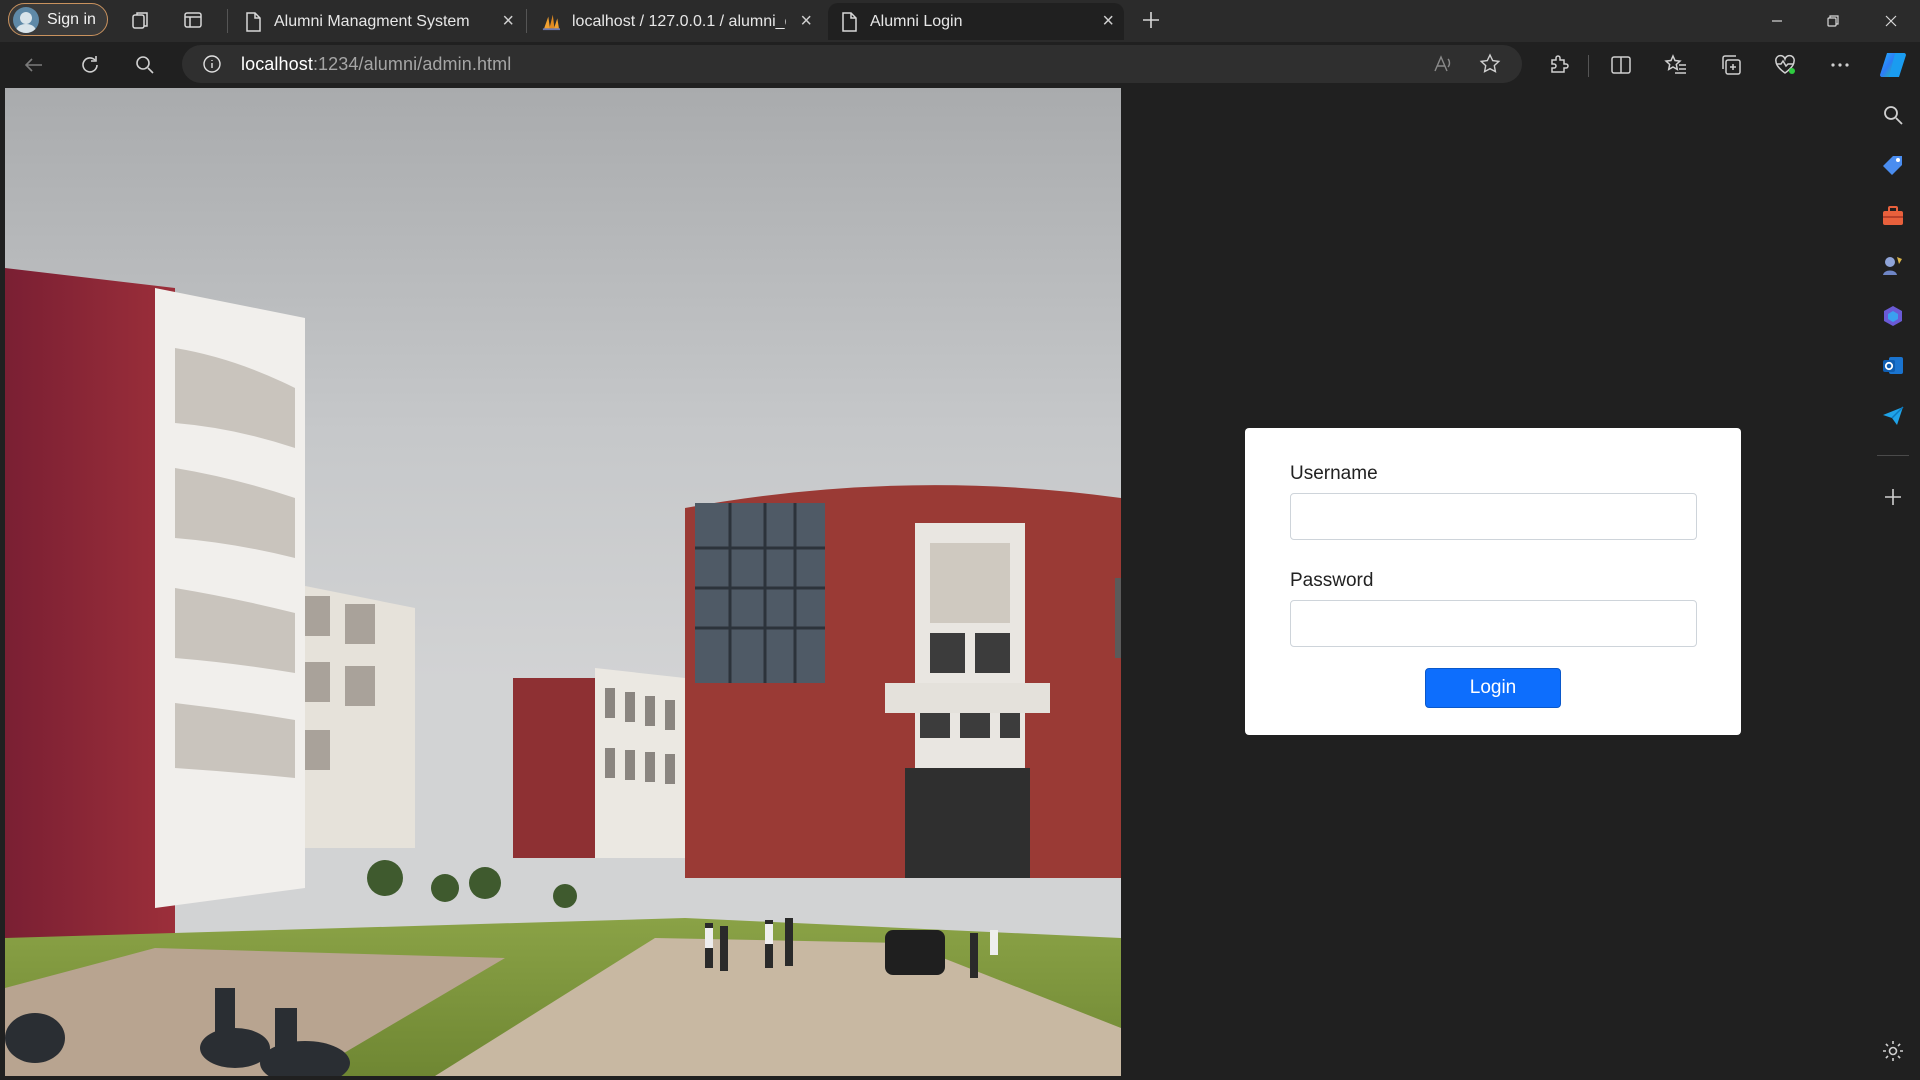 This screenshot has width=1920, height=1080. Describe the element at coordinates (1334, 473) in the screenshot. I see `username-label: Username` at that location.